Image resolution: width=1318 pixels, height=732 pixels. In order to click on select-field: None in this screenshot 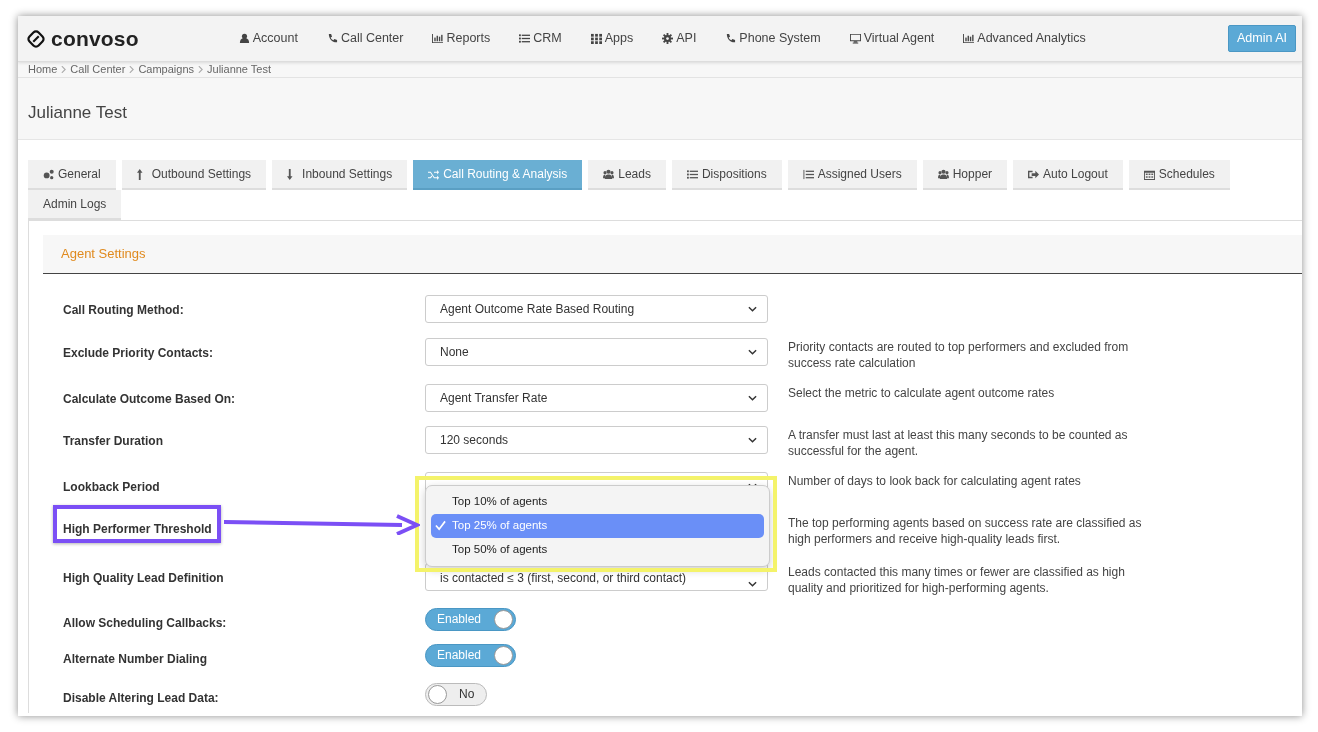, I will do `click(596, 351)`.